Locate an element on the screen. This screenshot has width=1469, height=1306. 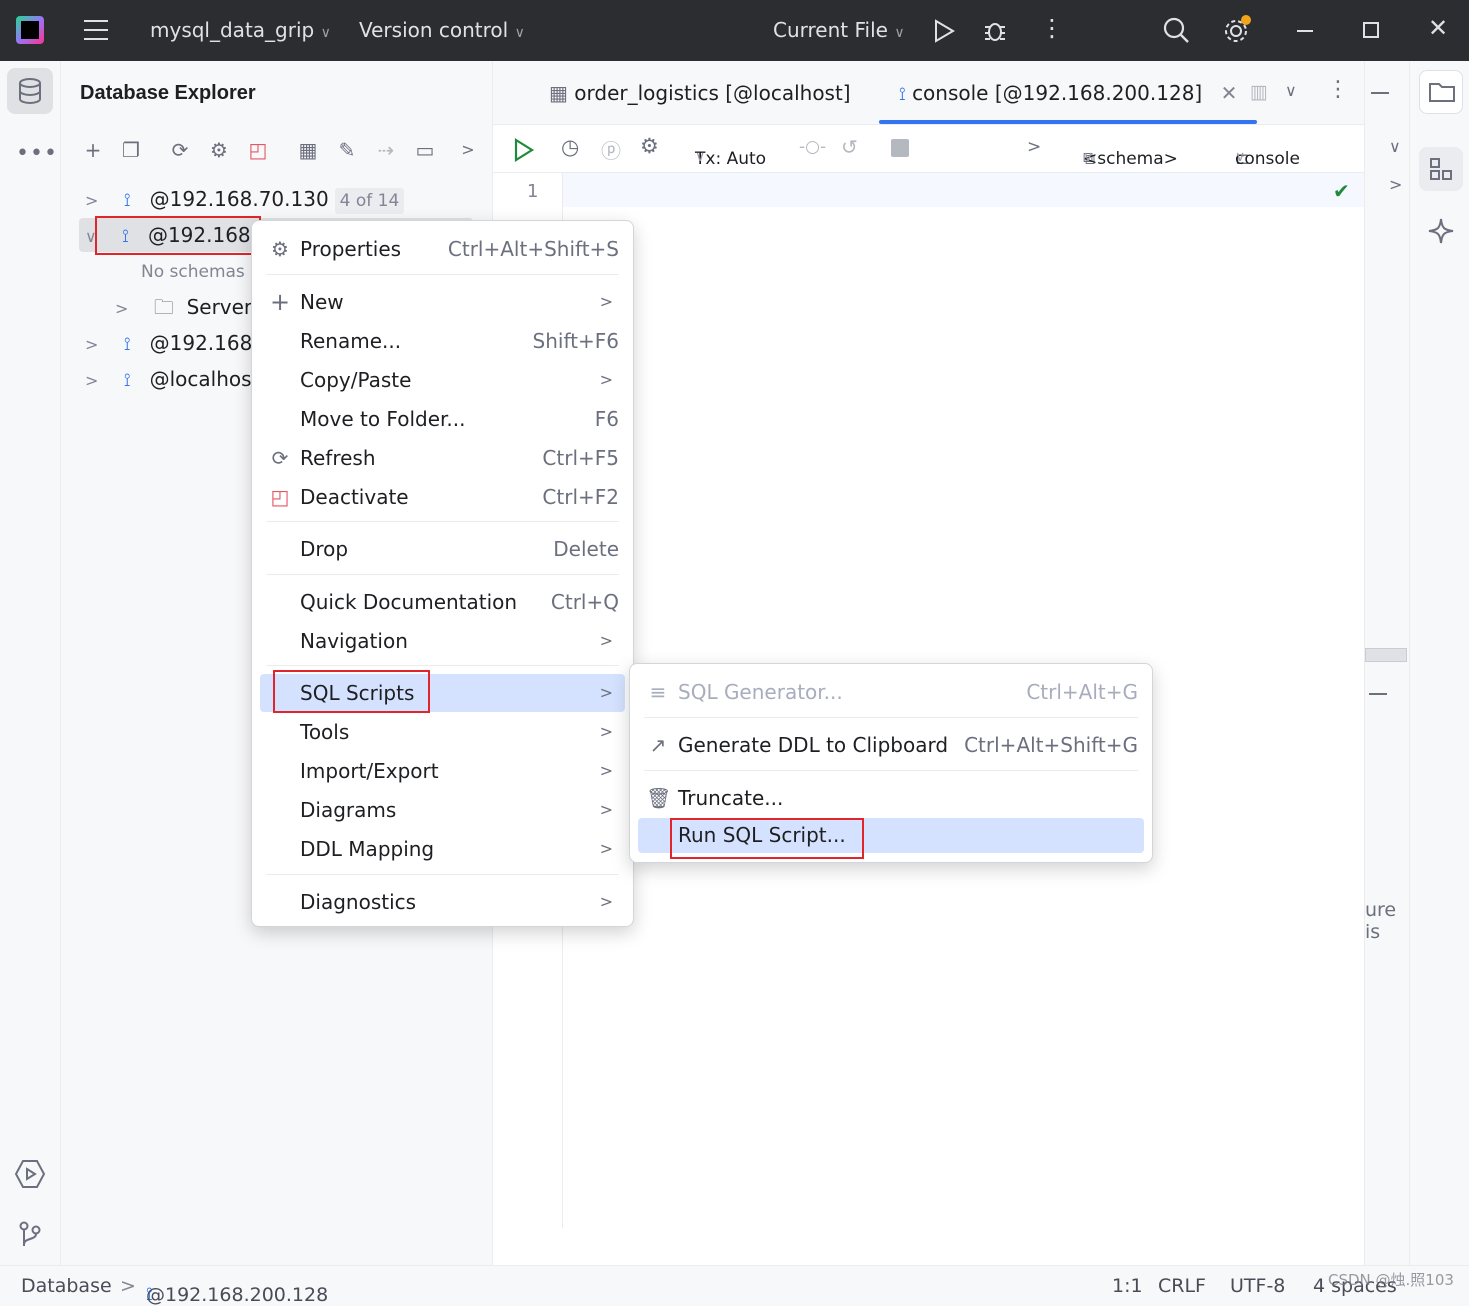
more-actions-icon: ⋮ is located at coordinates (1052, 28).